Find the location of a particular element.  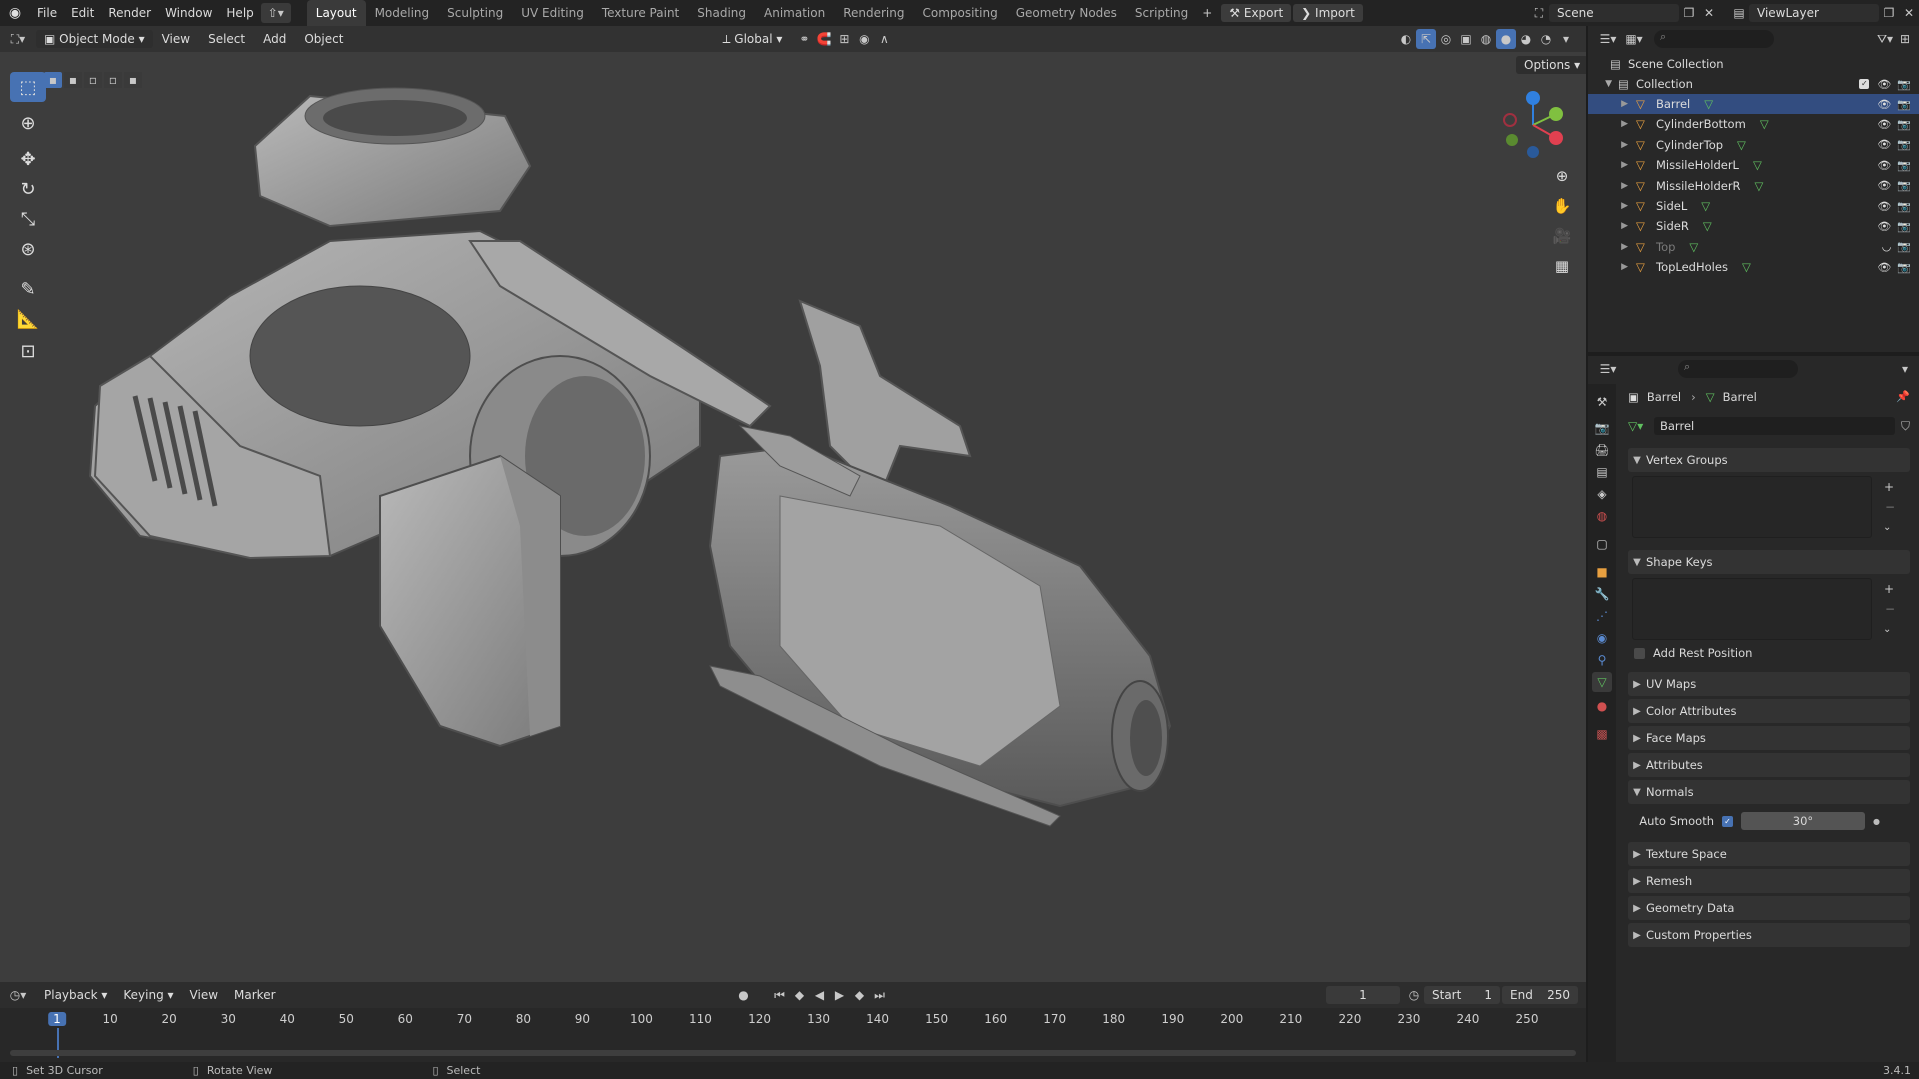

shape-keys-panel: ▼ Shape Keys is located at coordinates (1769, 562).